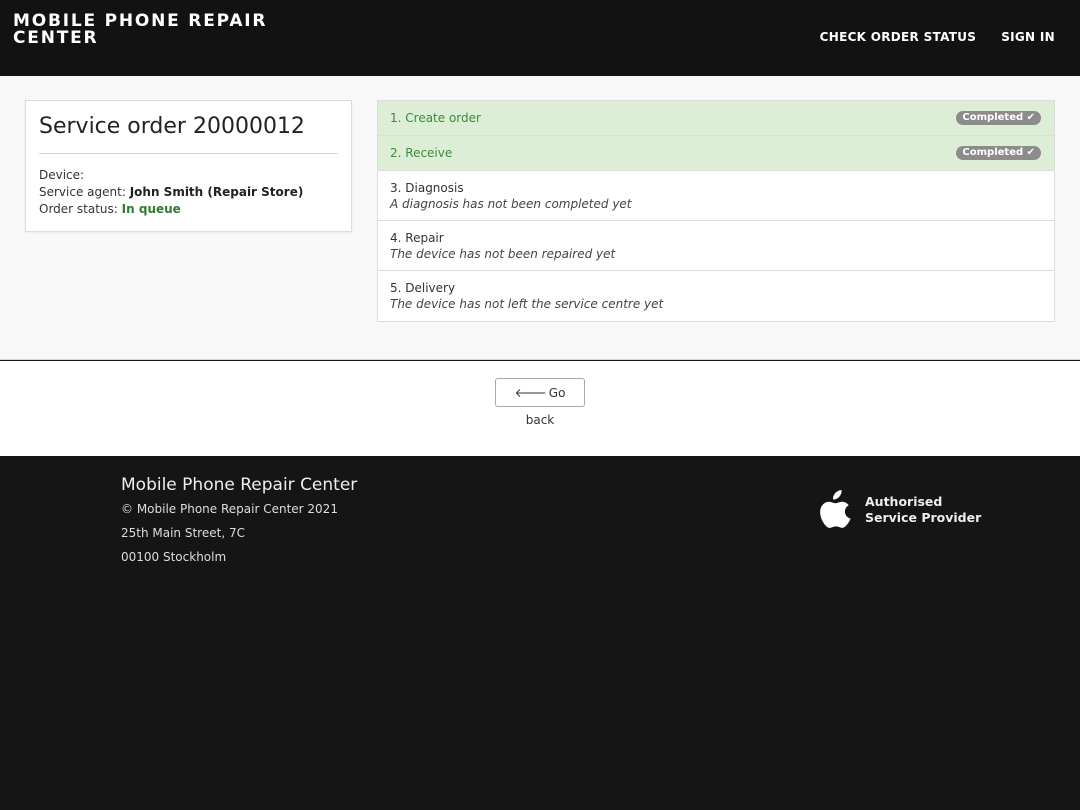  What do you see at coordinates (174, 557) in the screenshot?
I see `footer-city: 00100 Stockholm` at bounding box center [174, 557].